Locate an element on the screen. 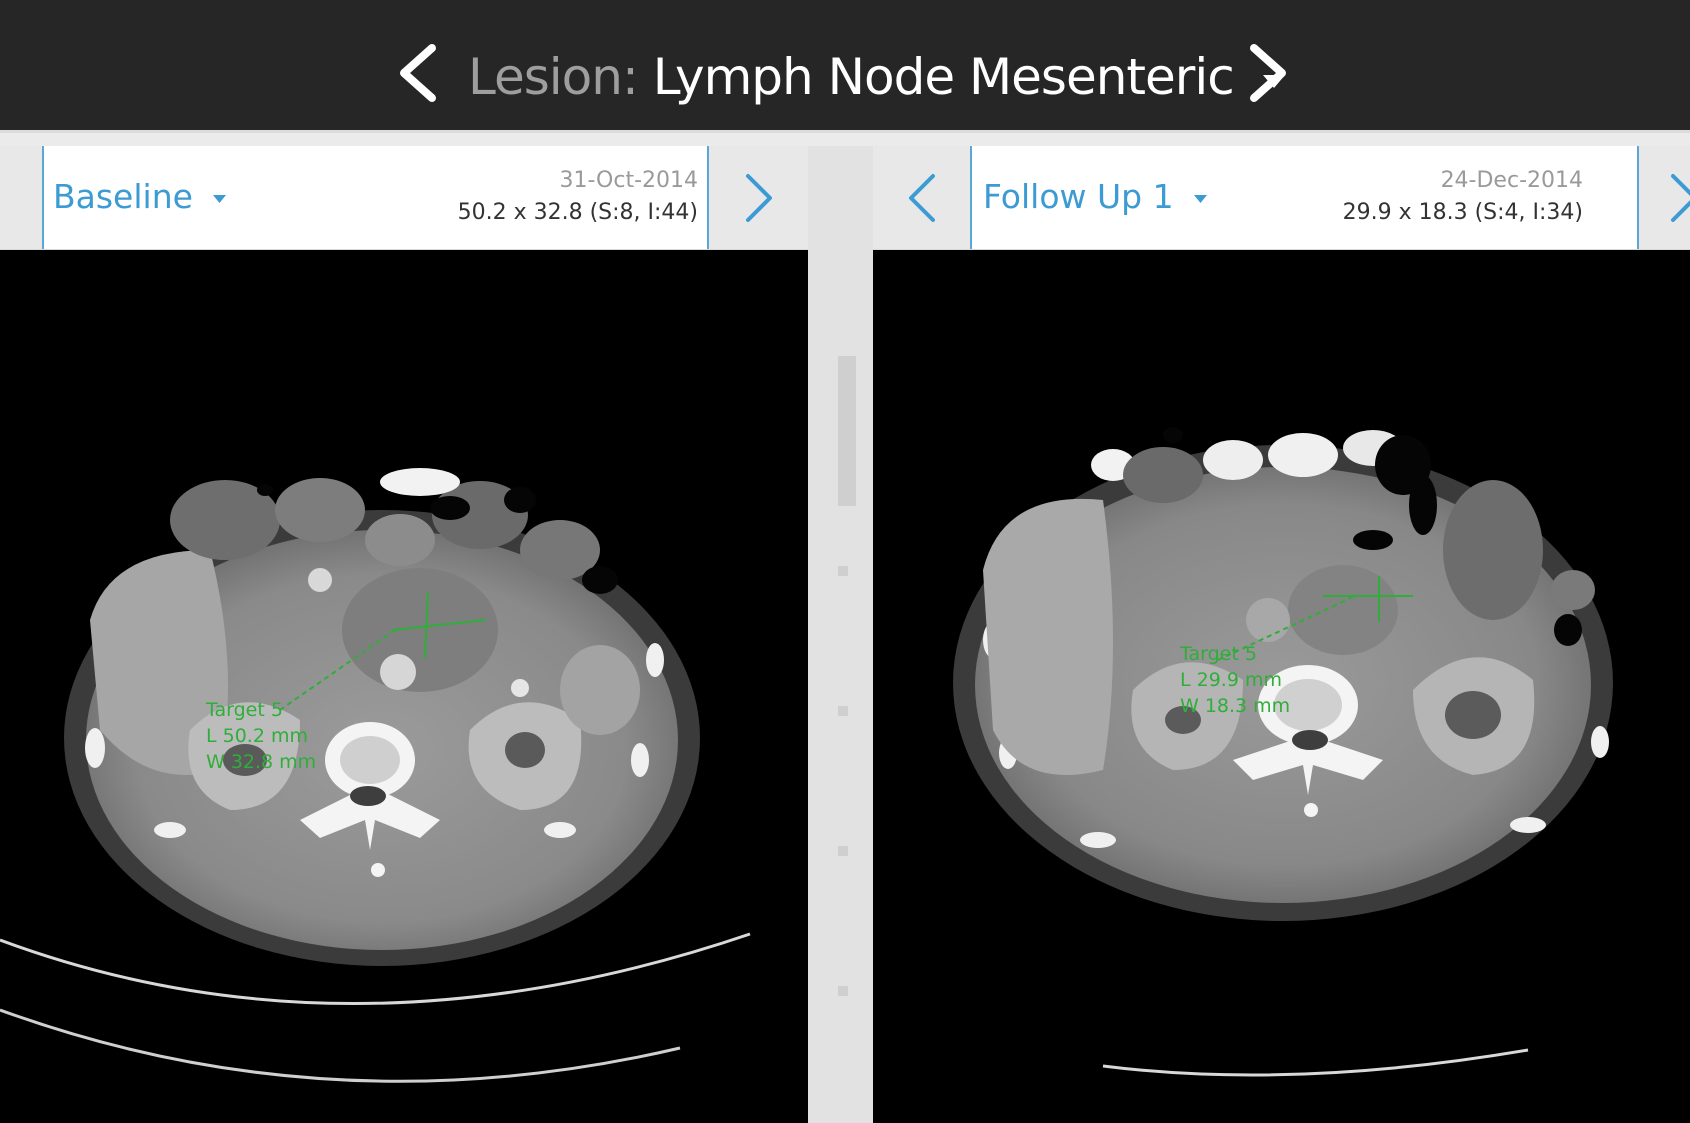  background-ghost-block is located at coordinates (847, 431).